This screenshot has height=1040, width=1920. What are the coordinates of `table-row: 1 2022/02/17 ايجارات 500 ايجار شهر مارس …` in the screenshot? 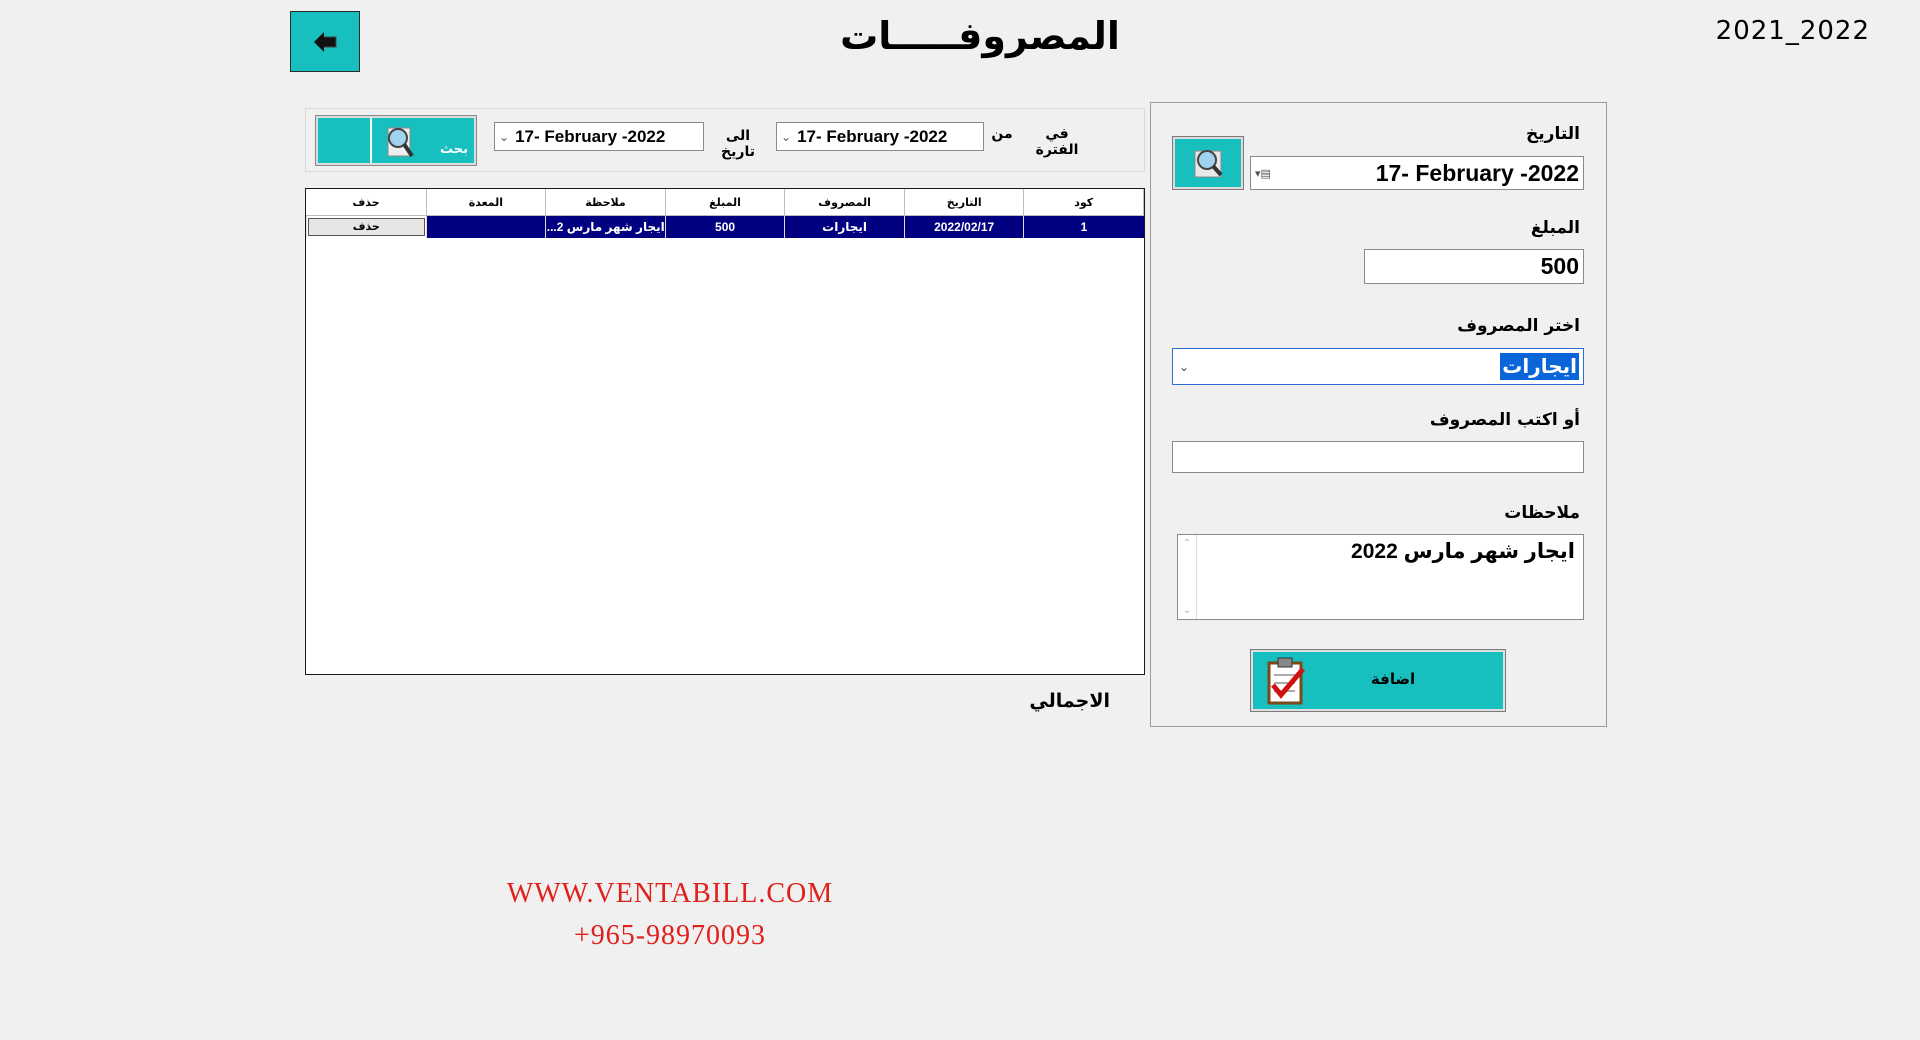 It's located at (725, 226).